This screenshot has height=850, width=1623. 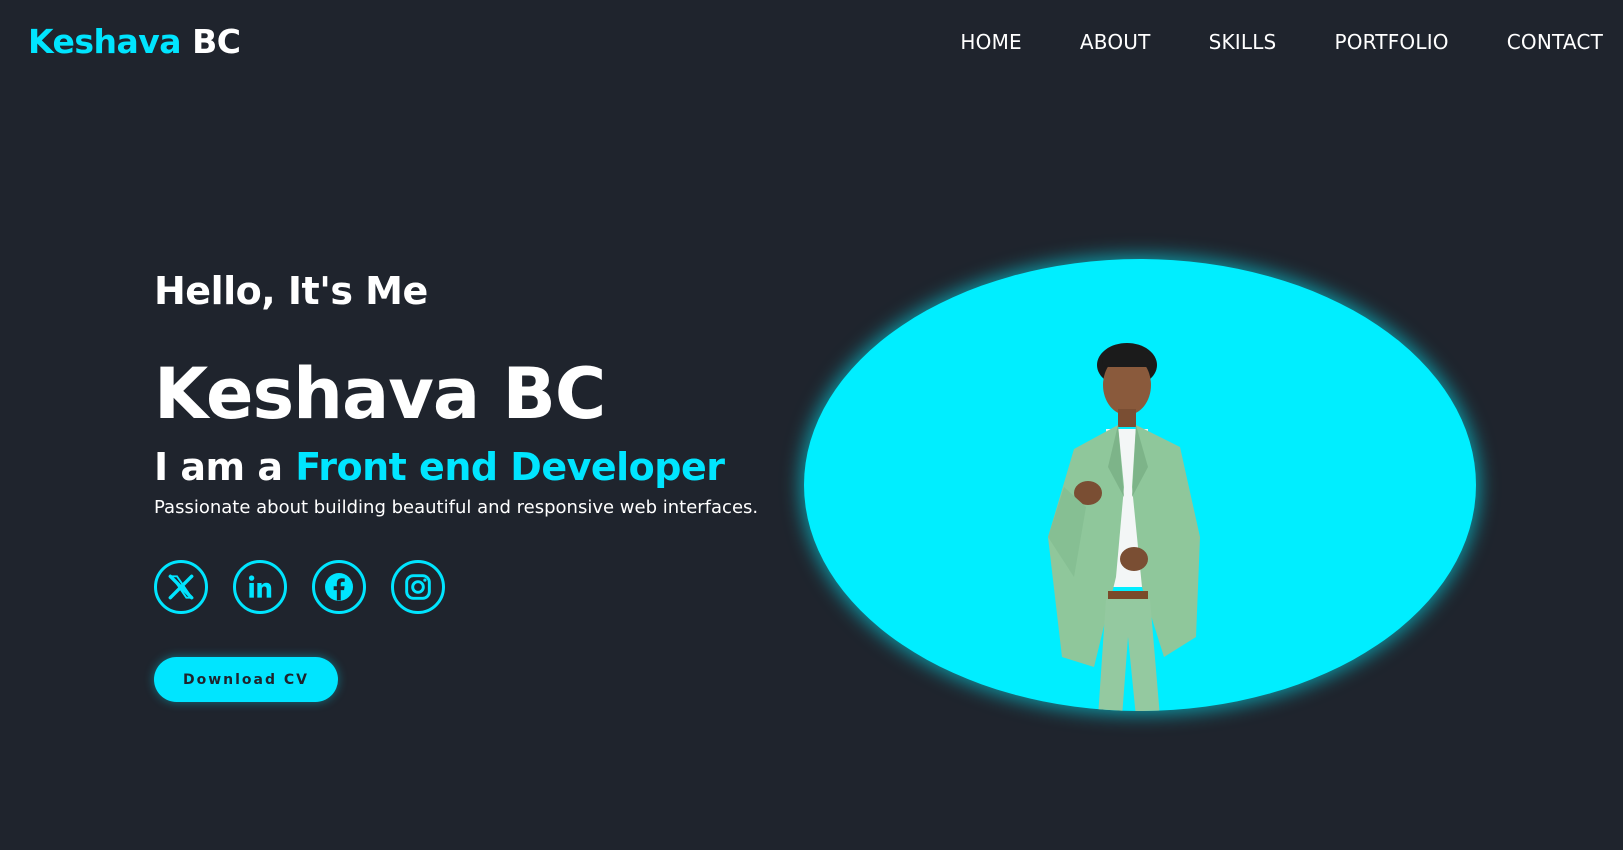 I want to click on logo-first: Keshava, so click(x=105, y=41).